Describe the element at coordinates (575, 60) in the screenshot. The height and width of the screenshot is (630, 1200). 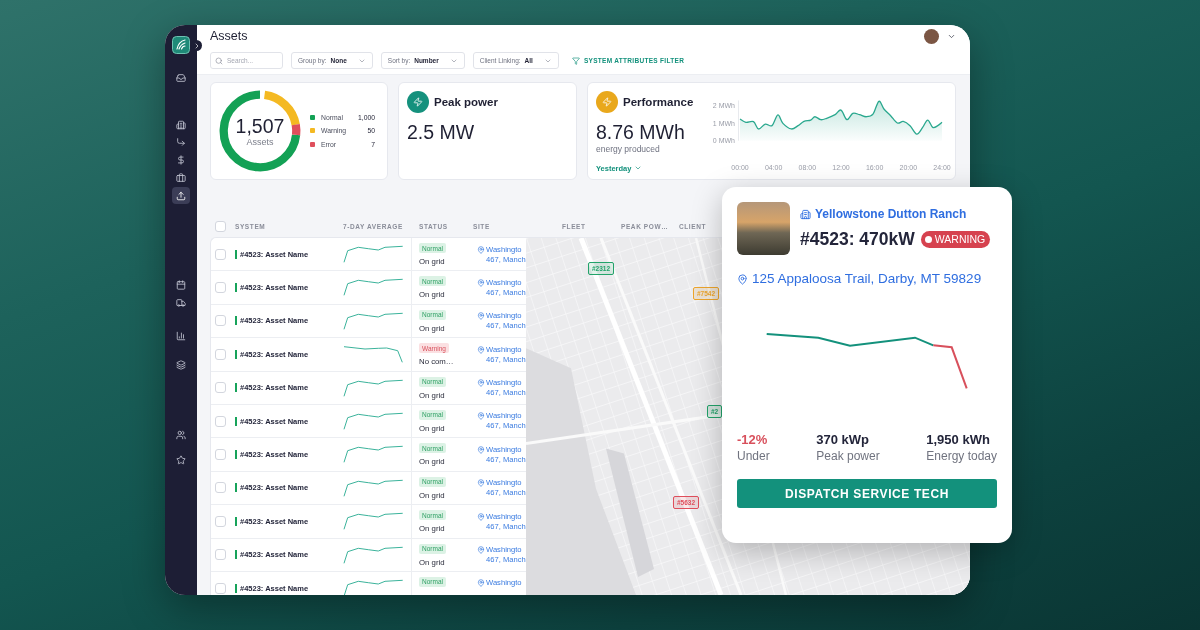
I see `funnel-icon` at that location.